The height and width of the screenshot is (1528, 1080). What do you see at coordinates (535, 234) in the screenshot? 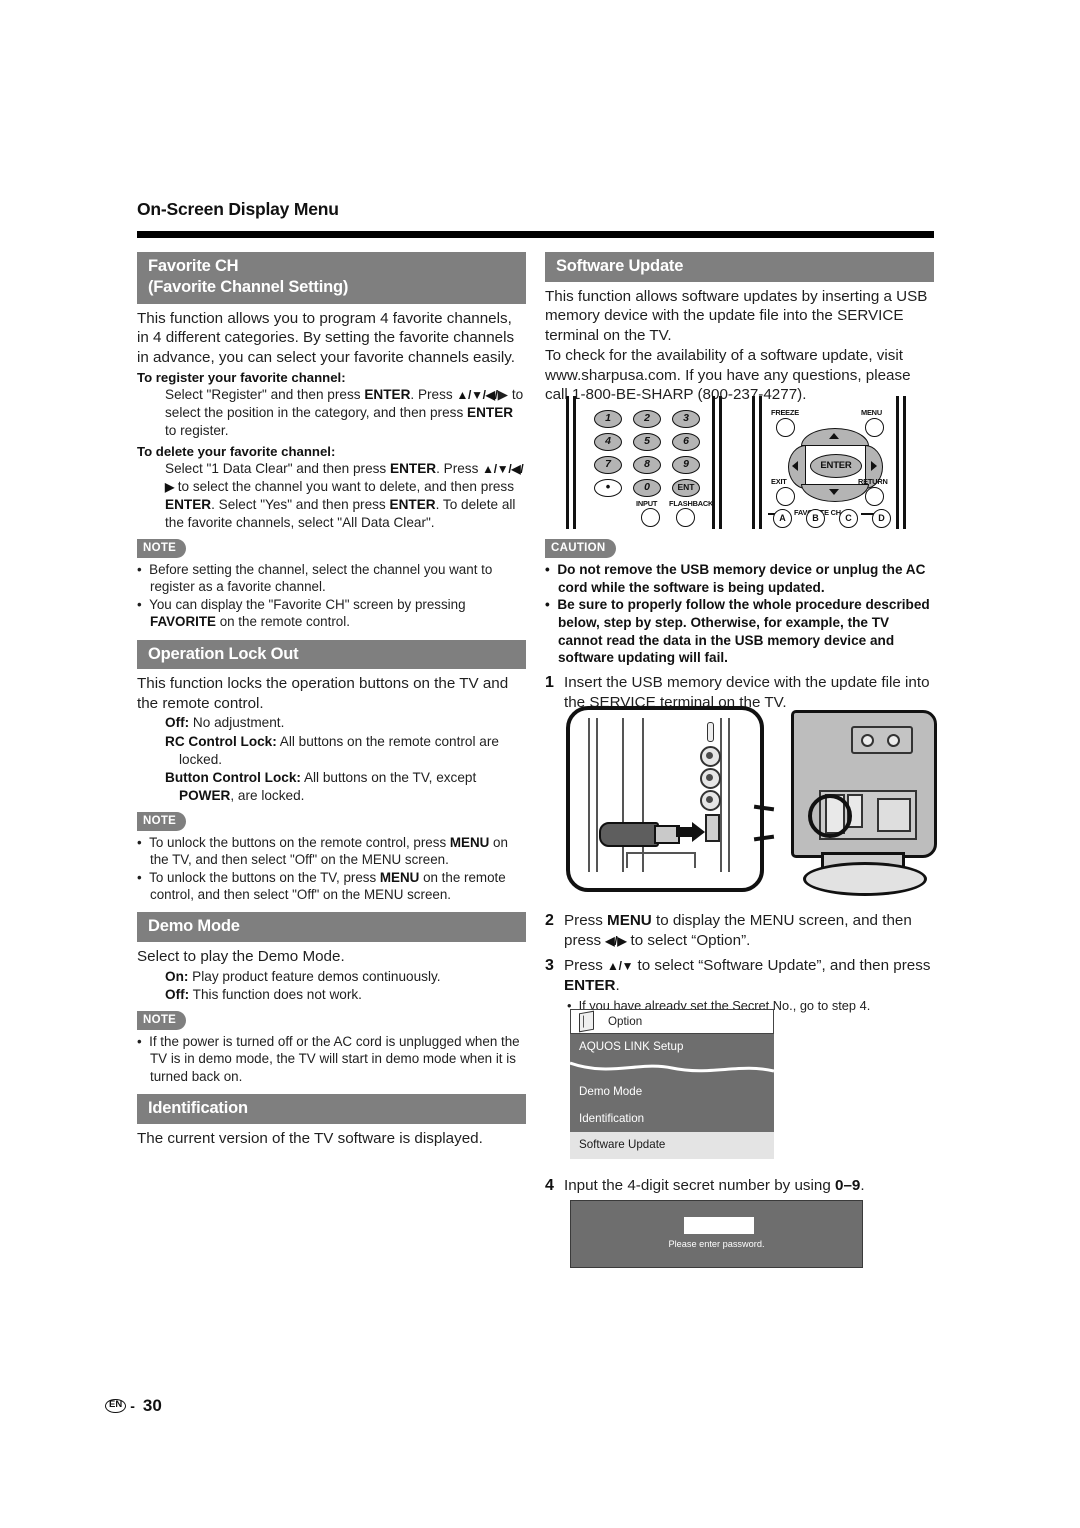
I see `title-rule` at bounding box center [535, 234].